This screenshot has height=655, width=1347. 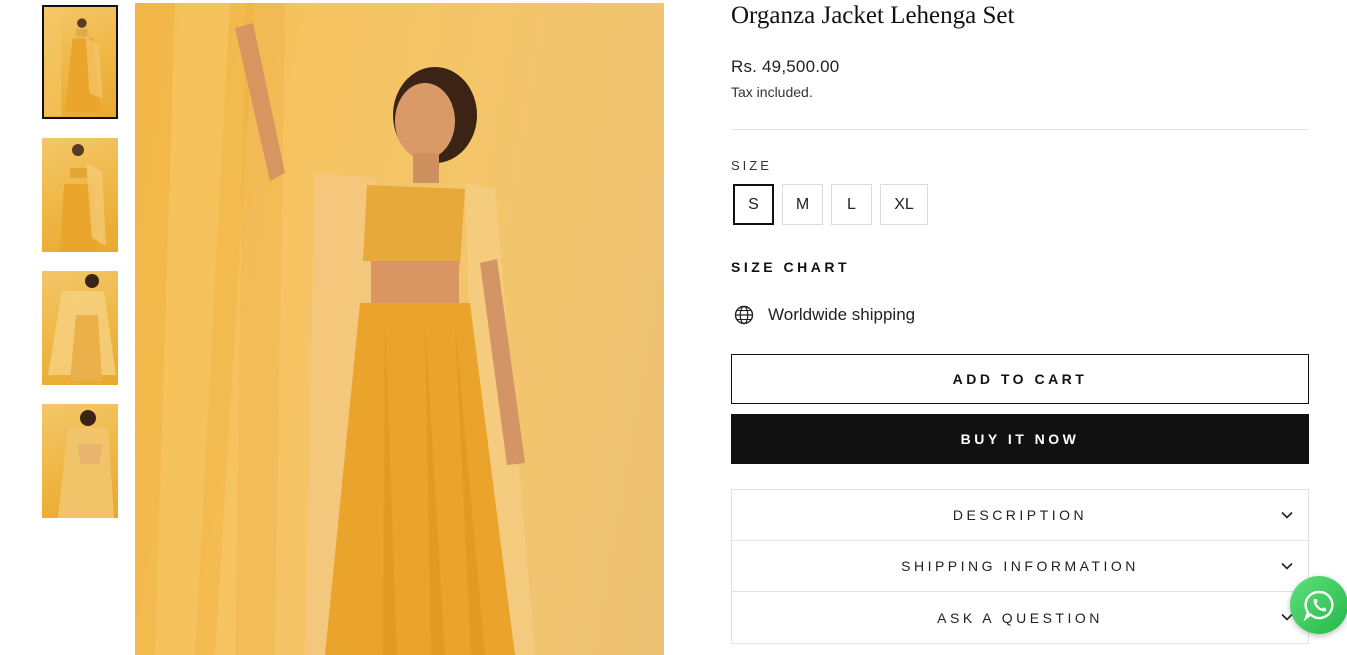 I want to click on size-option-s: S, so click(x=753, y=204).